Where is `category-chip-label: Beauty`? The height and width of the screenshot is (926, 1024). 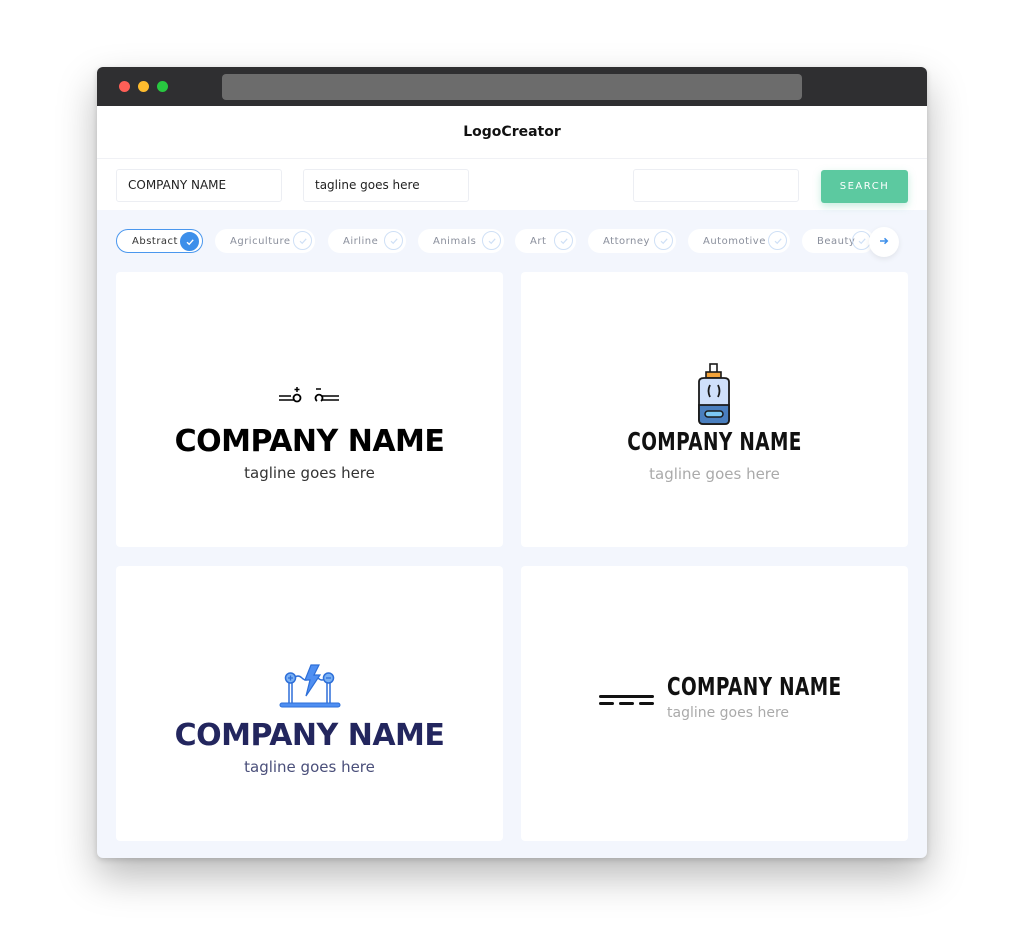 category-chip-label: Beauty is located at coordinates (836, 241).